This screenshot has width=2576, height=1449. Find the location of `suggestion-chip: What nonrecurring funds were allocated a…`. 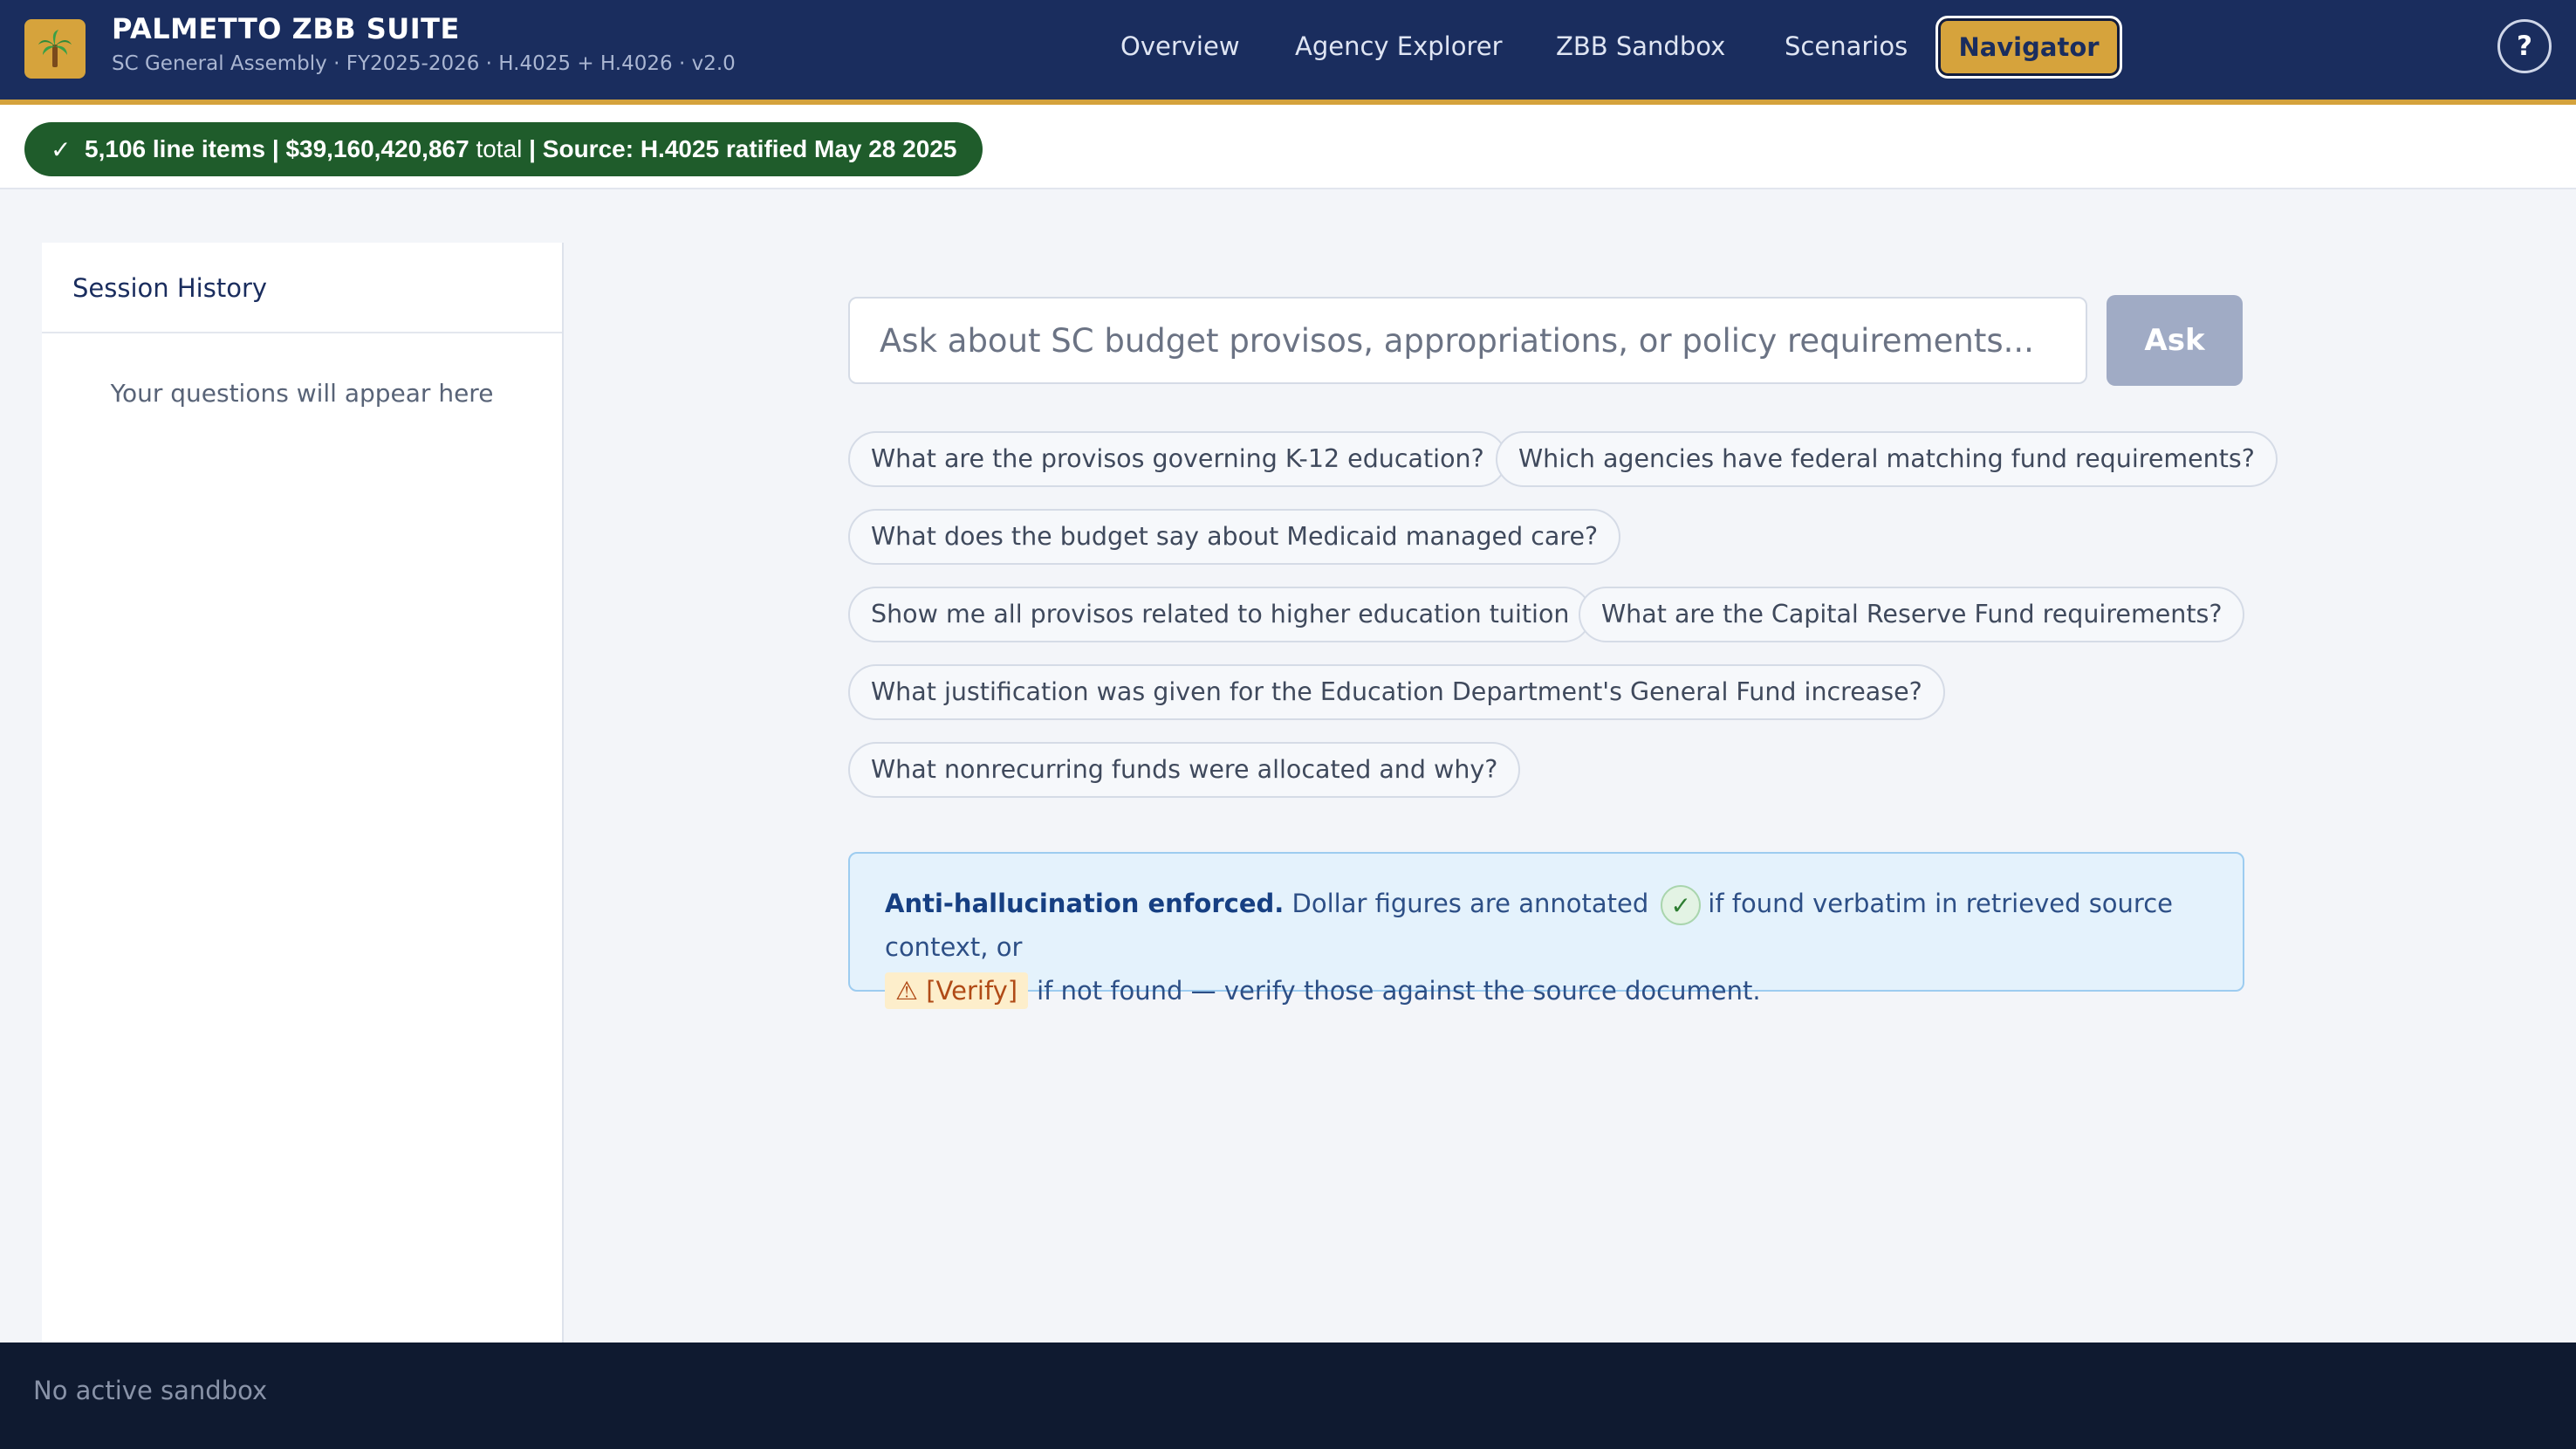

suggestion-chip: What nonrecurring funds were allocated a… is located at coordinates (1185, 770).